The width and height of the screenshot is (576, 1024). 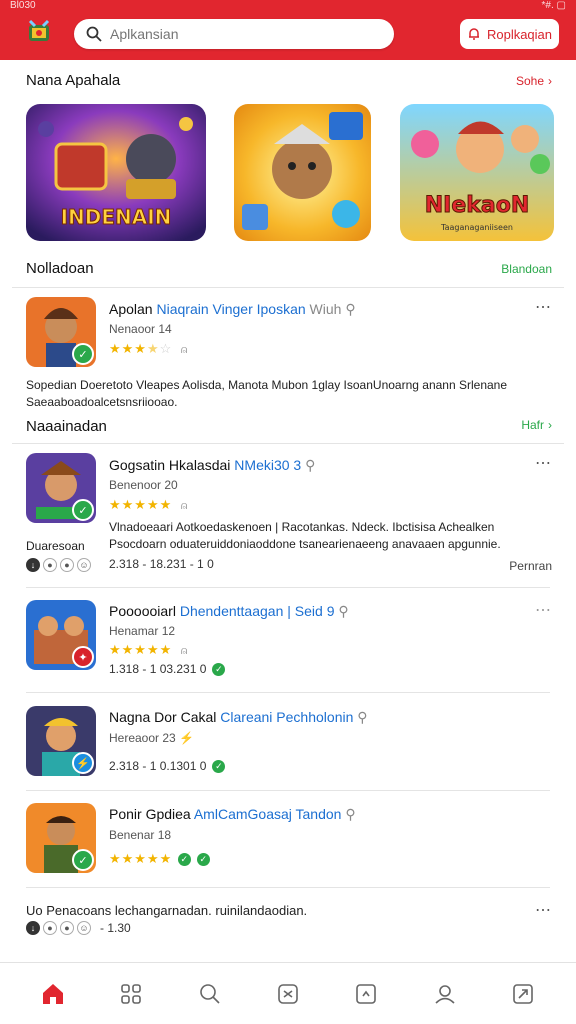 I want to click on banner-3-caption: NIekaoN, so click(x=477, y=205).